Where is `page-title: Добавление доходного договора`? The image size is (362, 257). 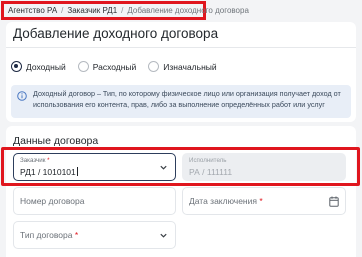
page-title: Добавление доходного договора is located at coordinates (116, 33).